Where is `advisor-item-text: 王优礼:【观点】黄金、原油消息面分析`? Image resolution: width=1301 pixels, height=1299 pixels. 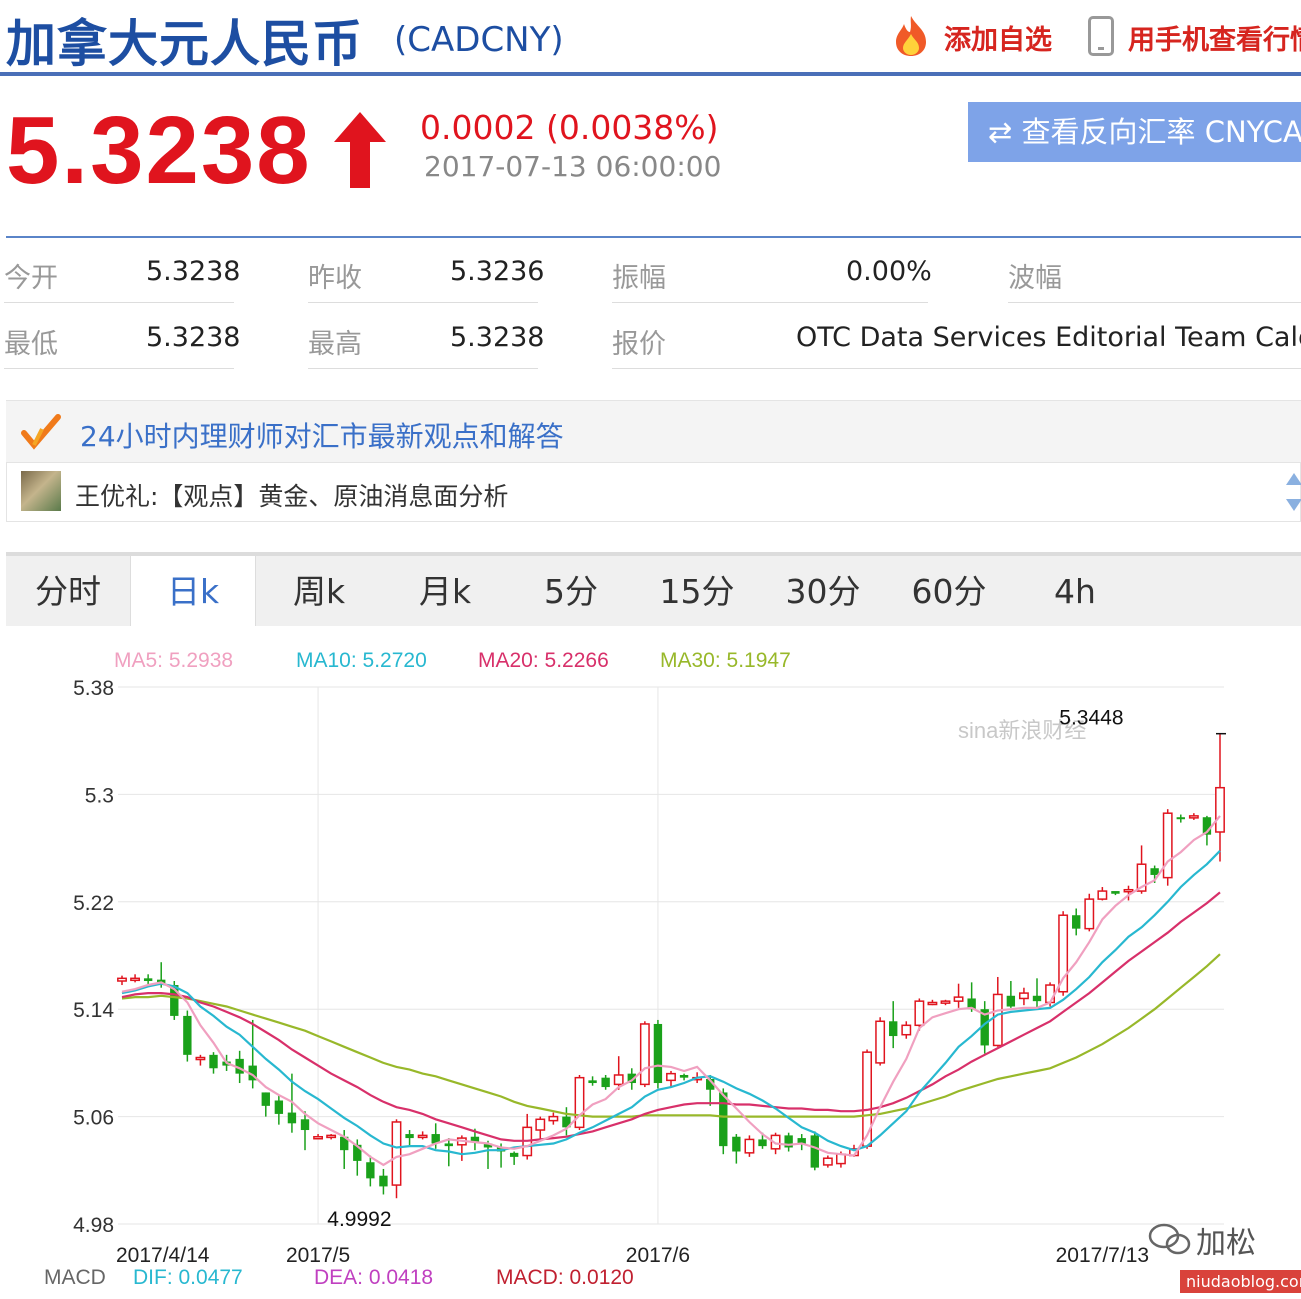
advisor-item-text: 王优礼:【观点】黄金、原油消息面分析 is located at coordinates (291, 495).